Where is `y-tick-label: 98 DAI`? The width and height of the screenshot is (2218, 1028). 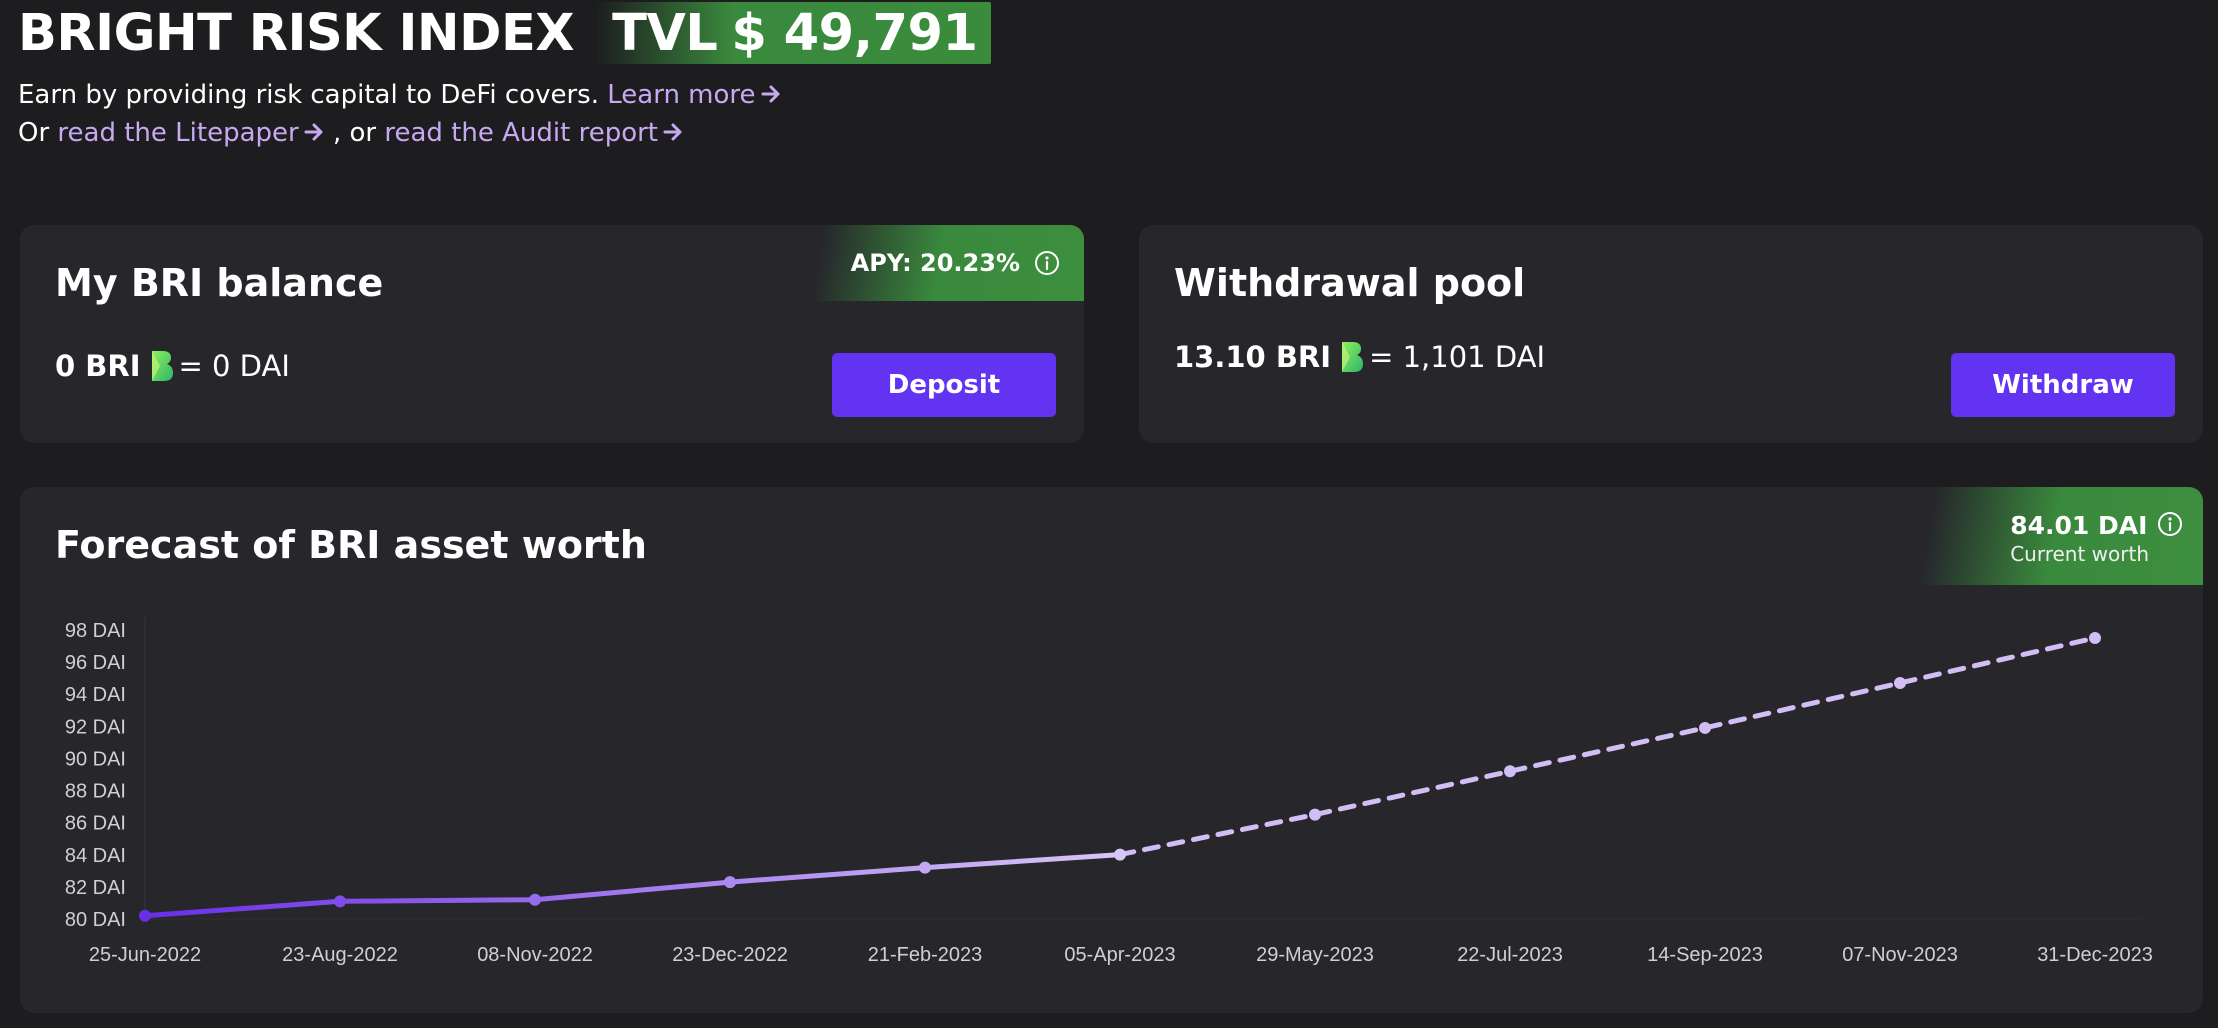 y-tick-label: 98 DAI is located at coordinates (95, 631).